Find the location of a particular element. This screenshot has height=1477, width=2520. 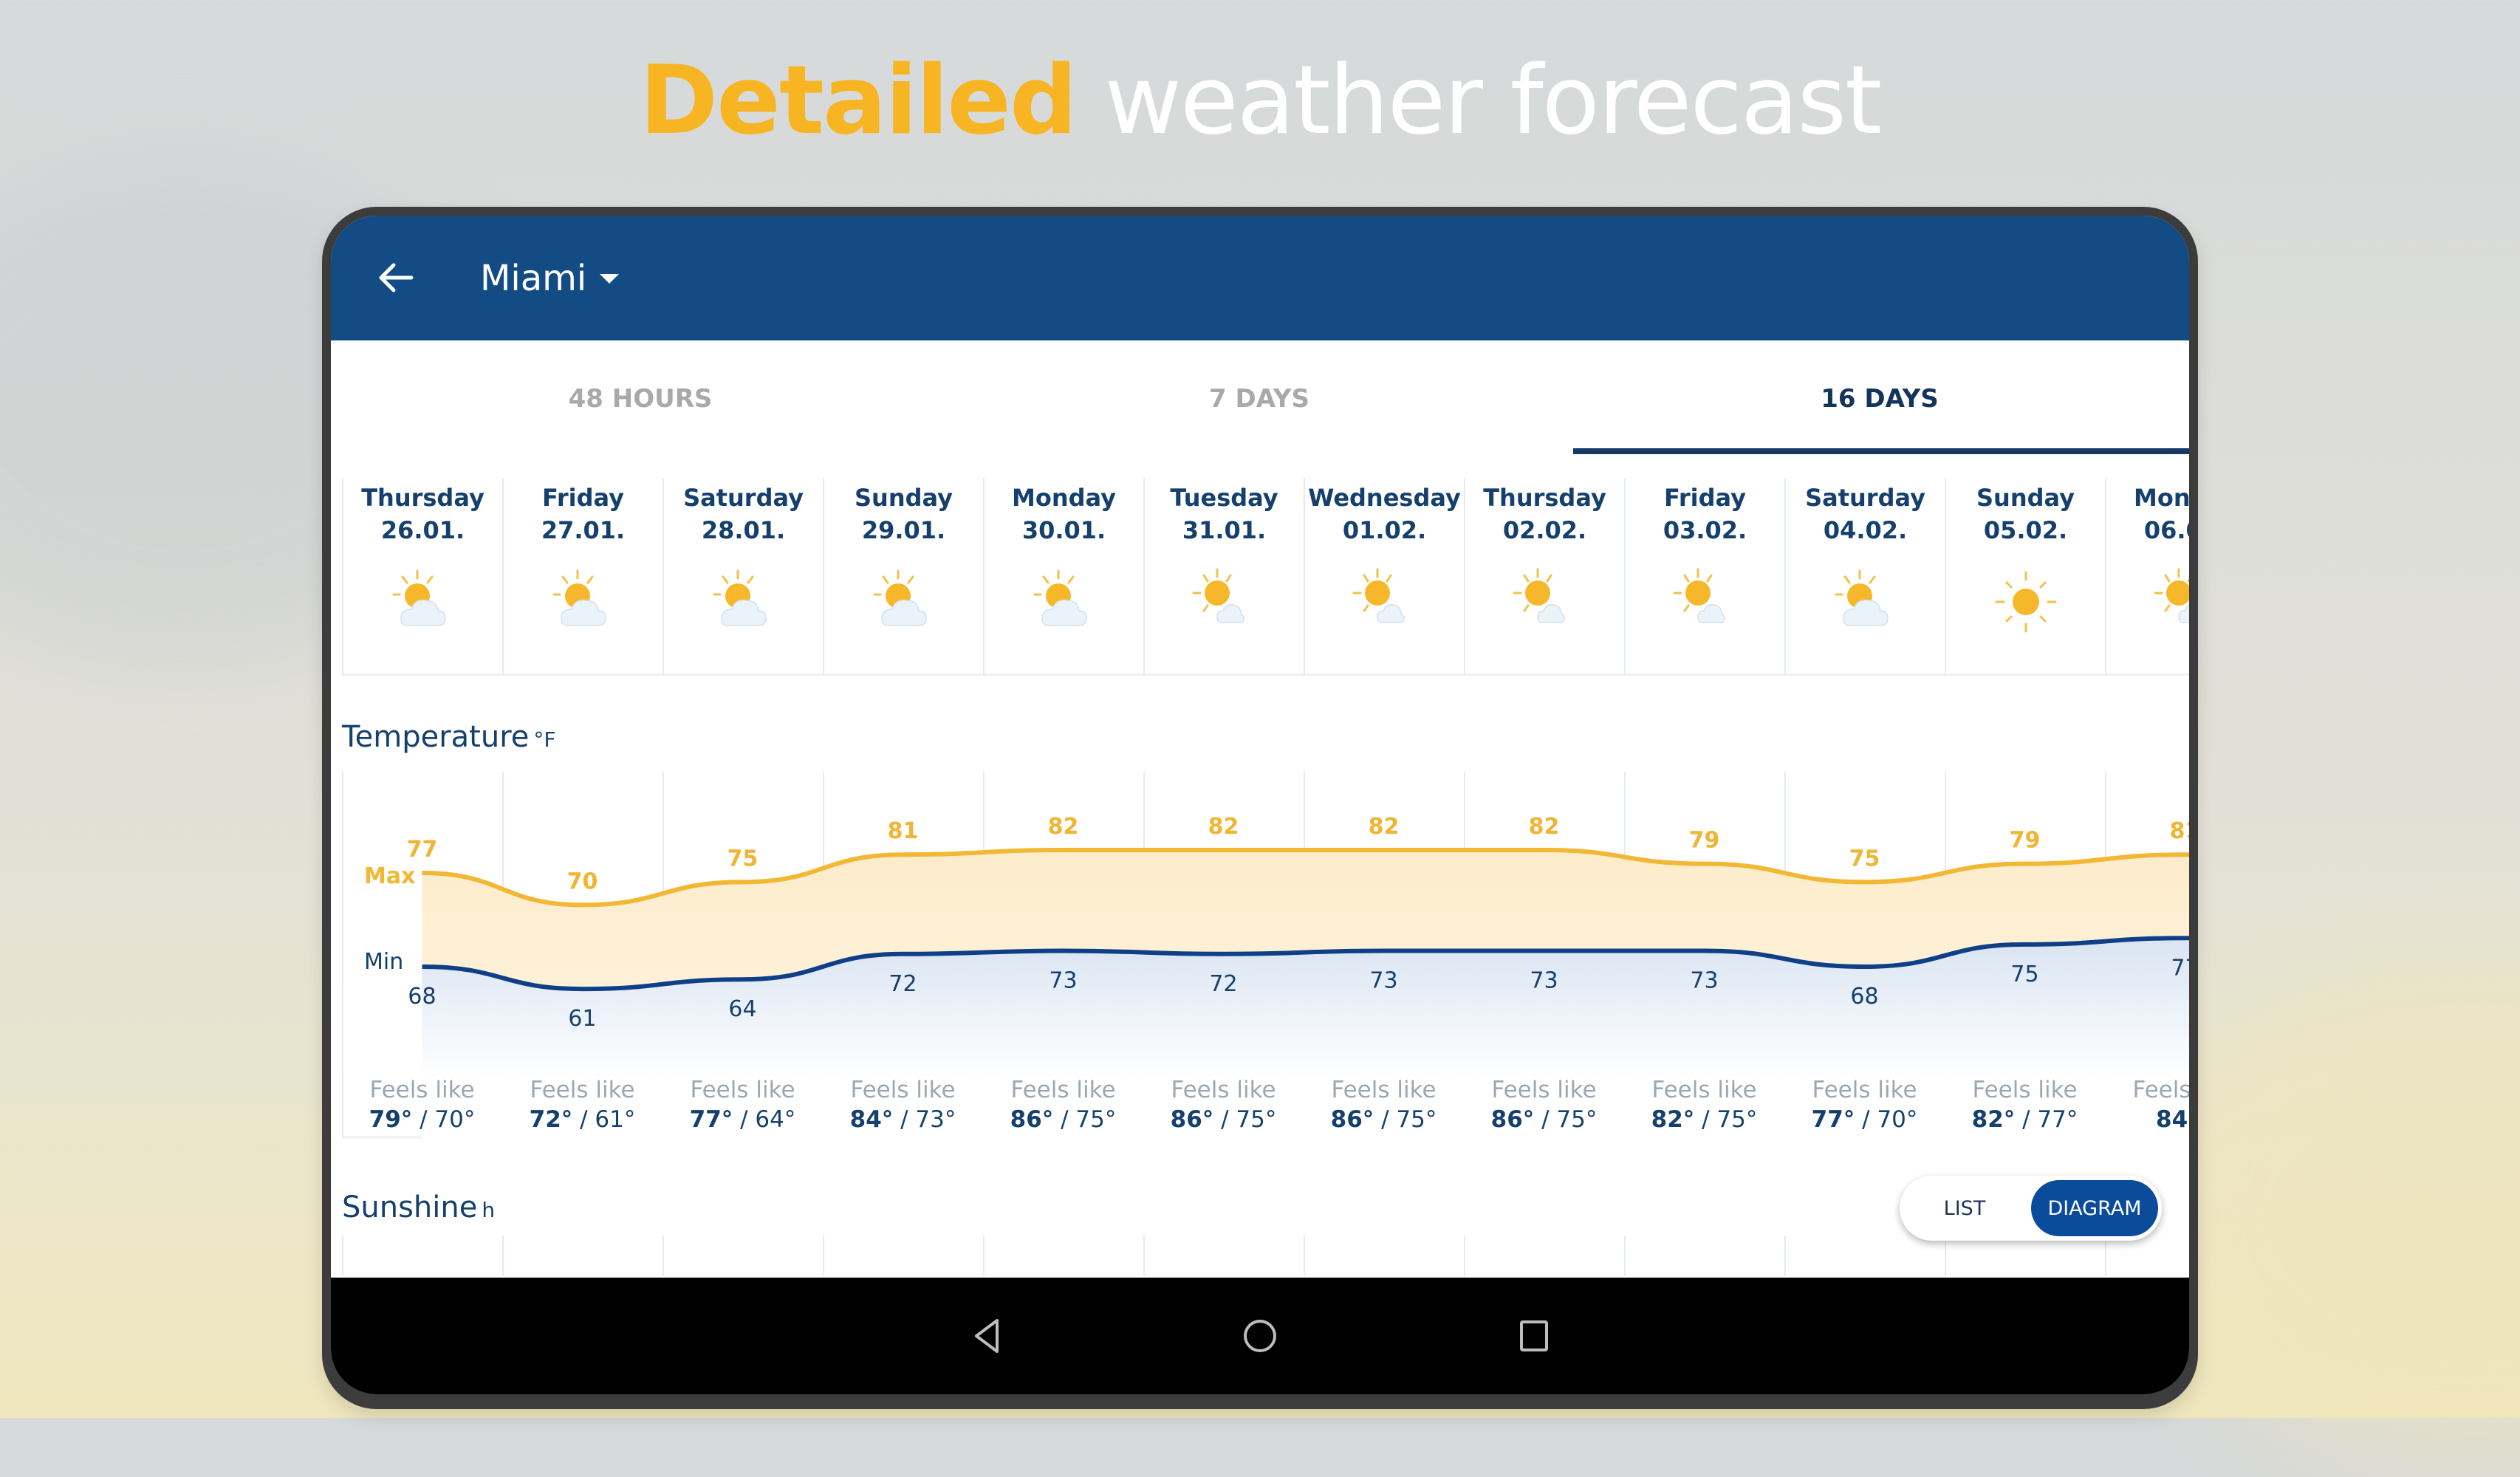

list-view-button: LIST is located at coordinates (1965, 1208).